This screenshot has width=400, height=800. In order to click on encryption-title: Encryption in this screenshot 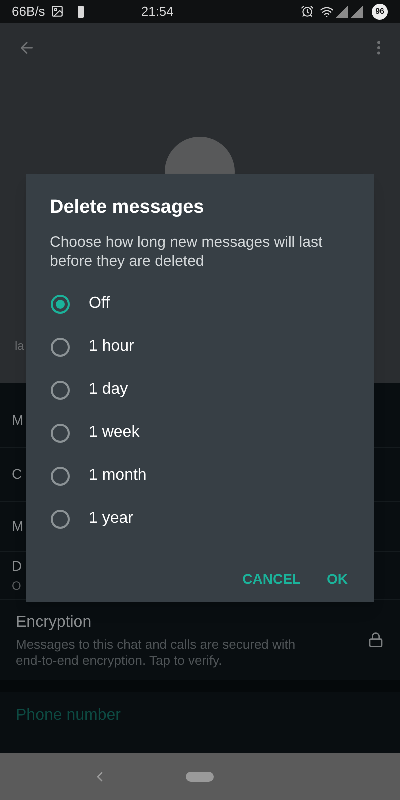, I will do `click(54, 623)`.